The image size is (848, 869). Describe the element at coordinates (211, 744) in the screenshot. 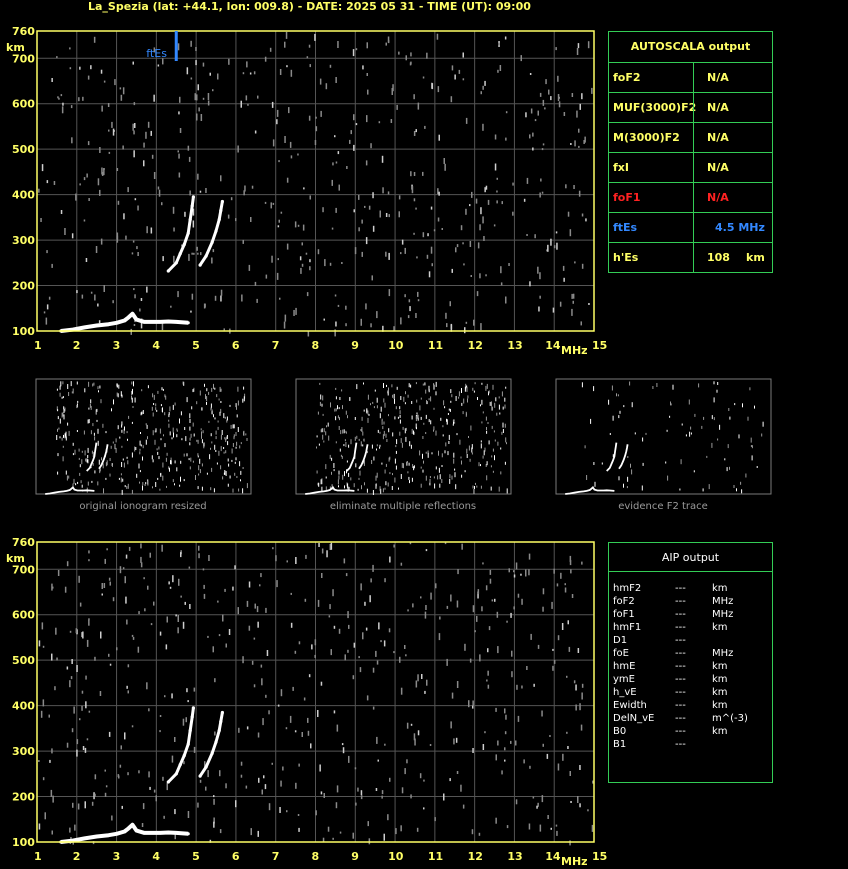

I see `echo-trace` at that location.